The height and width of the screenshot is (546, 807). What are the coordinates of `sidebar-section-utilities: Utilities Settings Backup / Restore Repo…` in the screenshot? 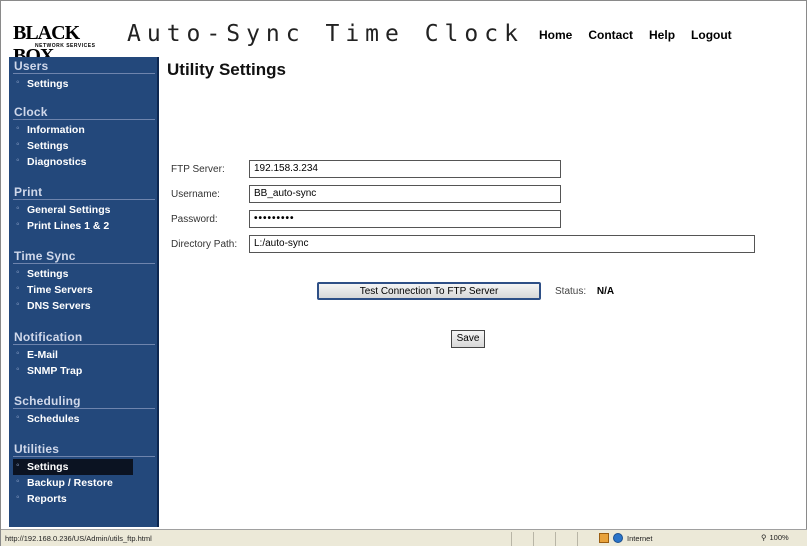 It's located at (84, 474).